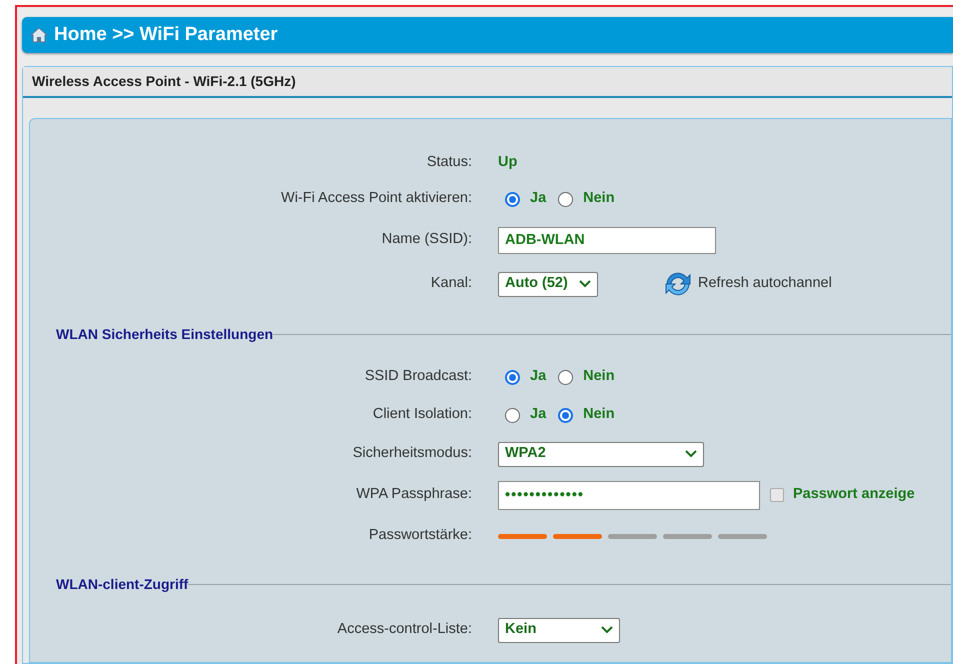 The width and height of the screenshot is (953, 664). What do you see at coordinates (164, 81) in the screenshot?
I see `panel-title: Wireless Access Point - WiFi-2.1 (5GHz)` at bounding box center [164, 81].